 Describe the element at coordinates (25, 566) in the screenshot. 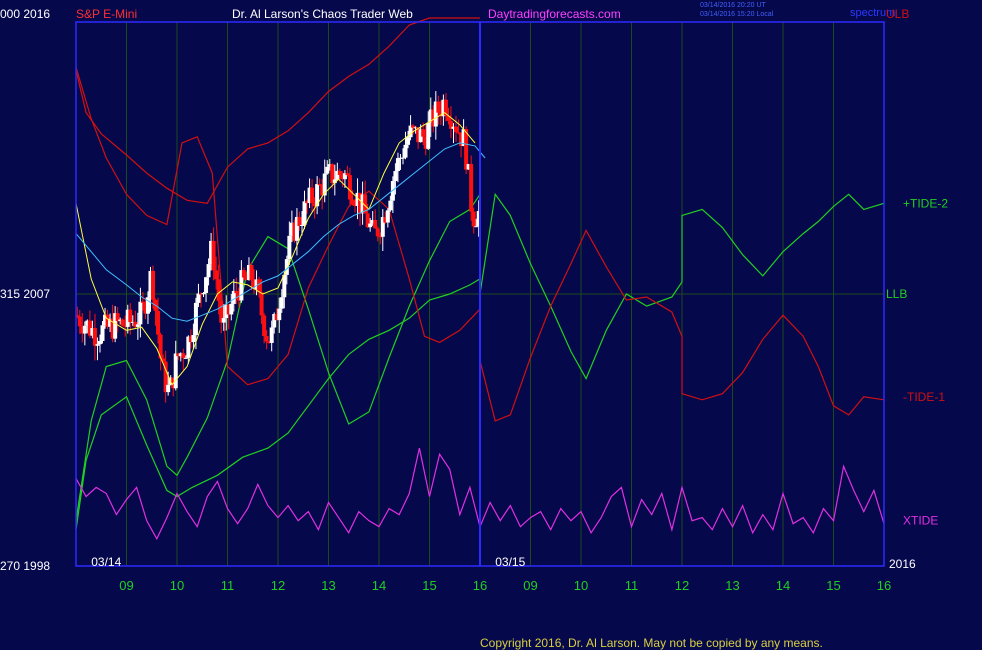

I see `y-axis-label: 270 1998` at that location.